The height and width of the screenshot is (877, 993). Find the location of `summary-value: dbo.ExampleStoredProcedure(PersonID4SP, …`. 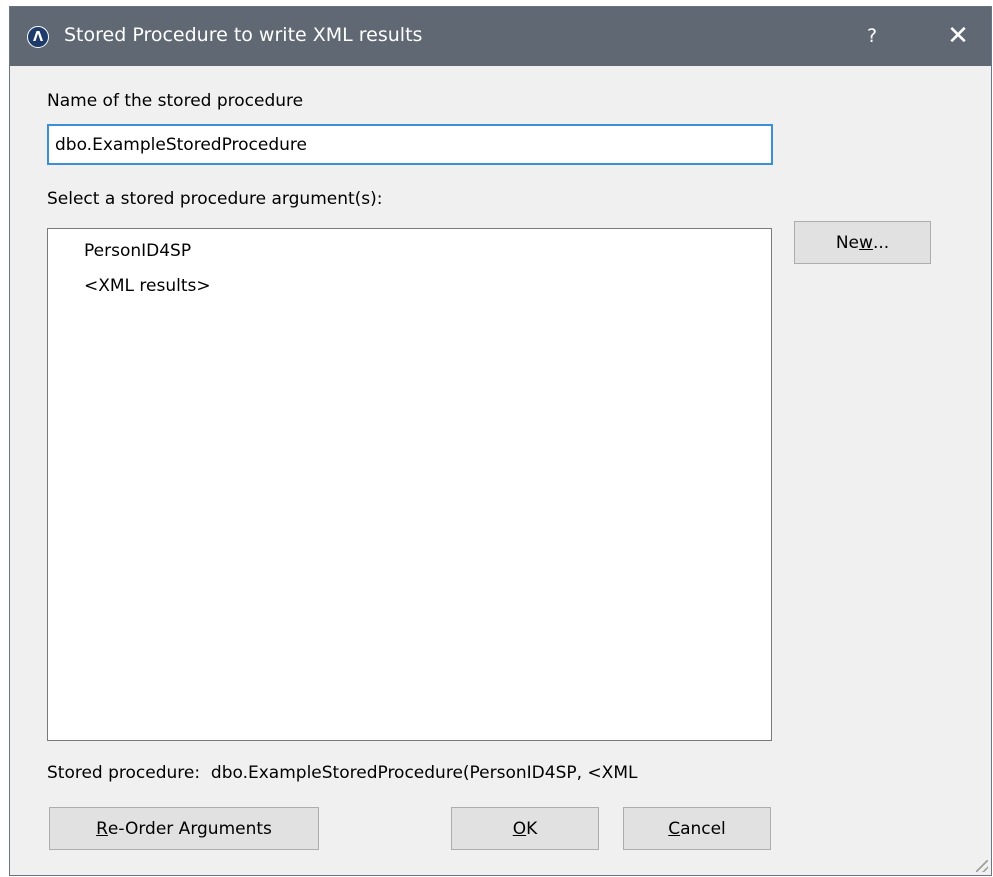

summary-value: dbo.ExampleStoredProcedure(PersonID4SP, … is located at coordinates (424, 773).